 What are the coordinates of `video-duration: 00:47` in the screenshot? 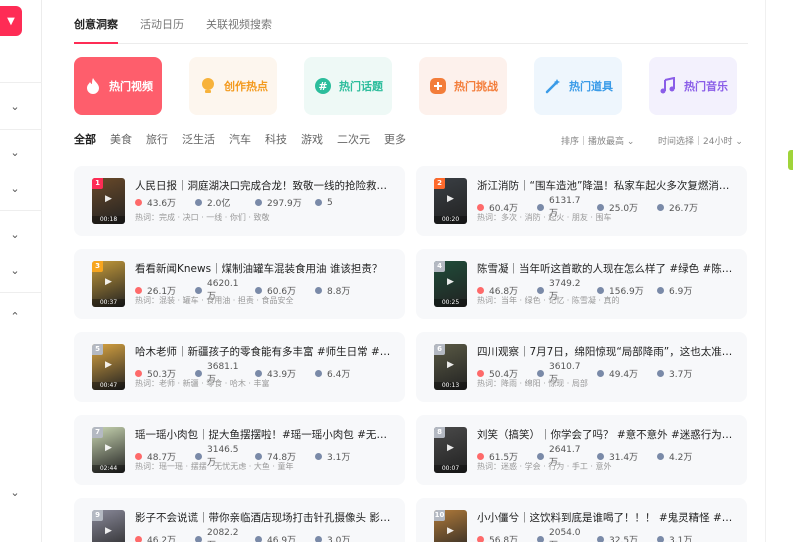 It's located at (108, 386).